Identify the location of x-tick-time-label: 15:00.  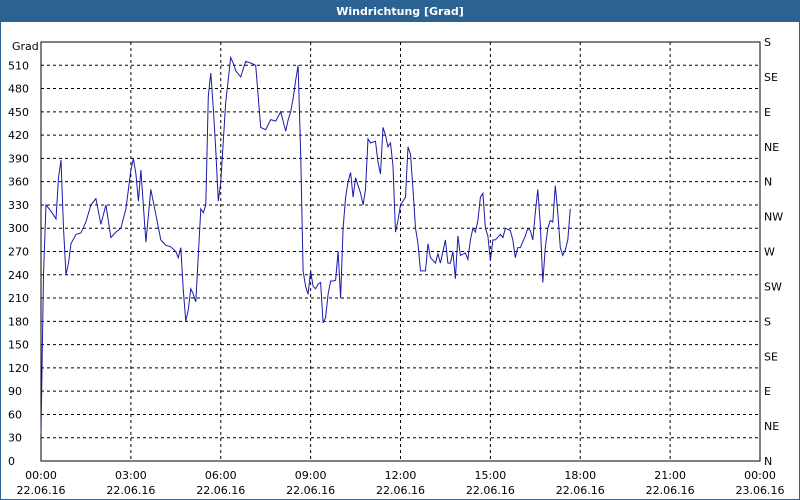
(491, 475).